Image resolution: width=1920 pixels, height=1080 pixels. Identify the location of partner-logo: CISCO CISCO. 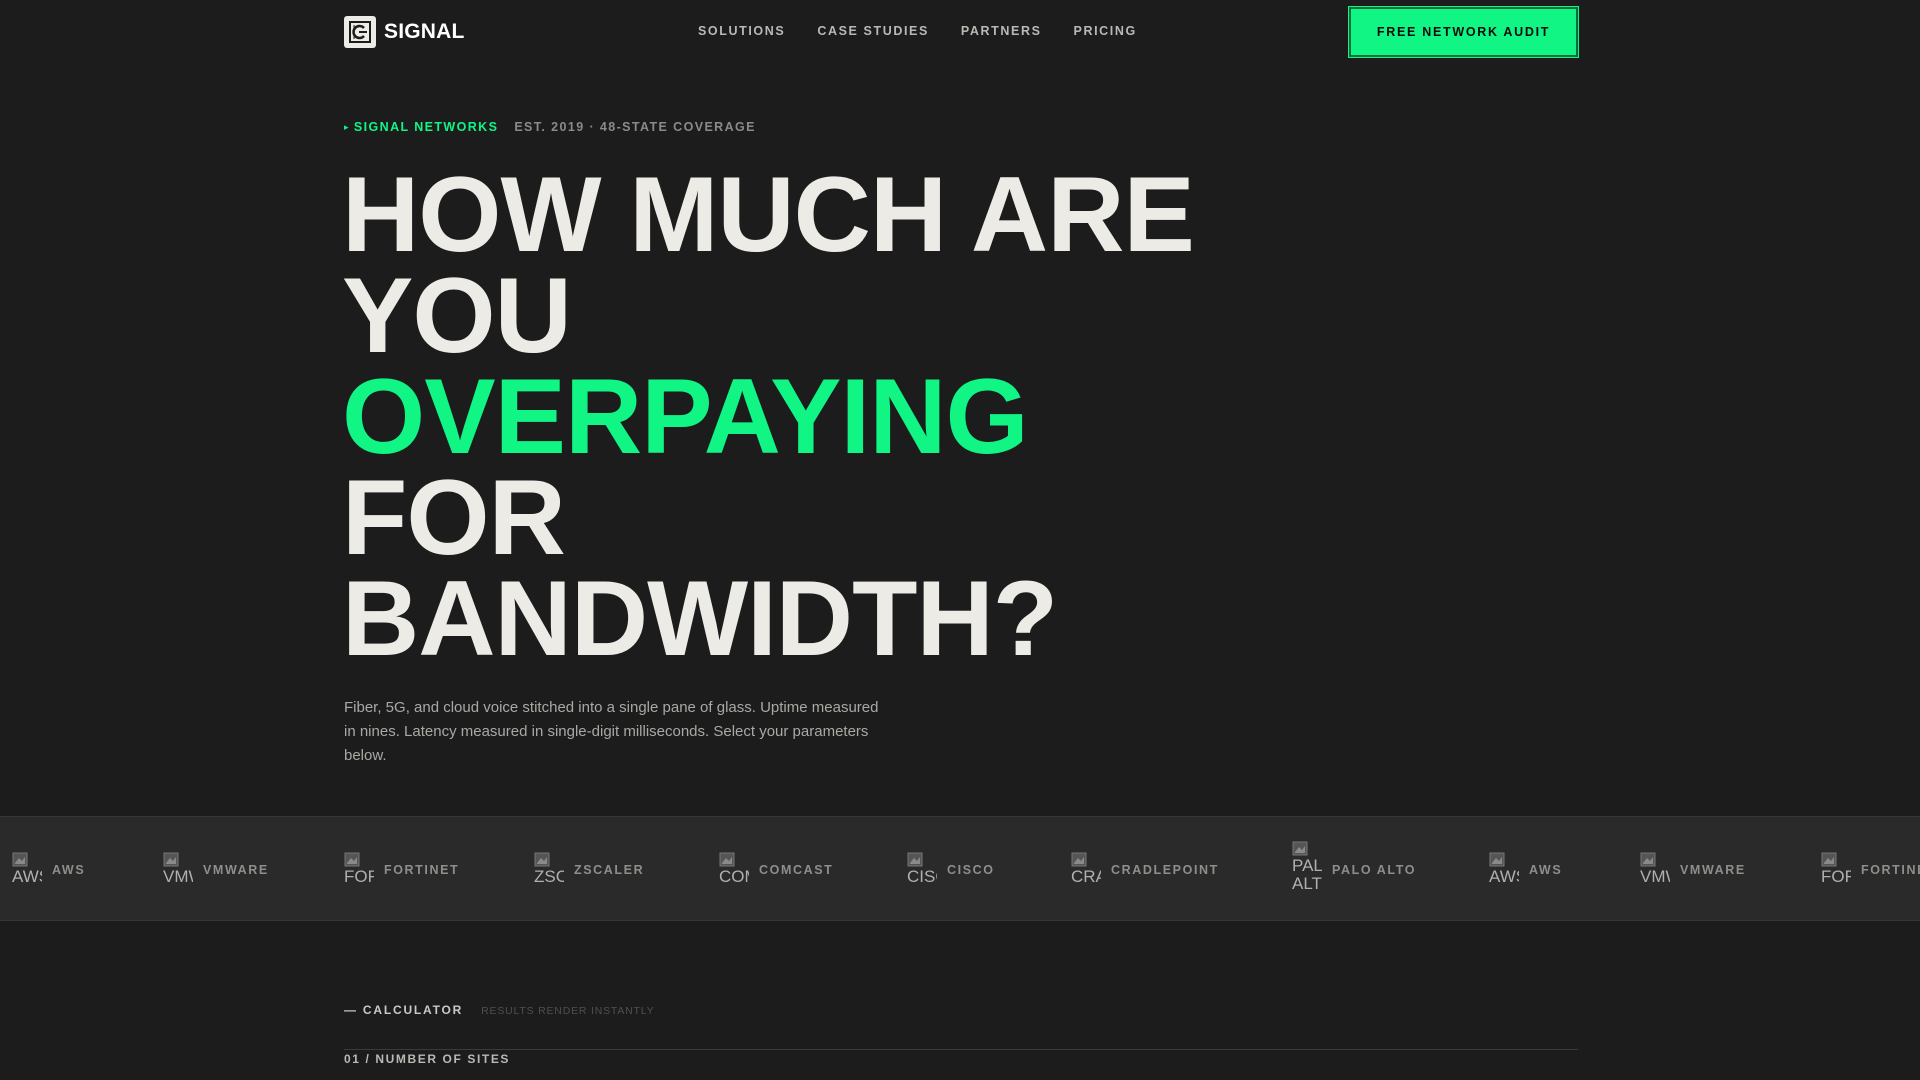
(951, 868).